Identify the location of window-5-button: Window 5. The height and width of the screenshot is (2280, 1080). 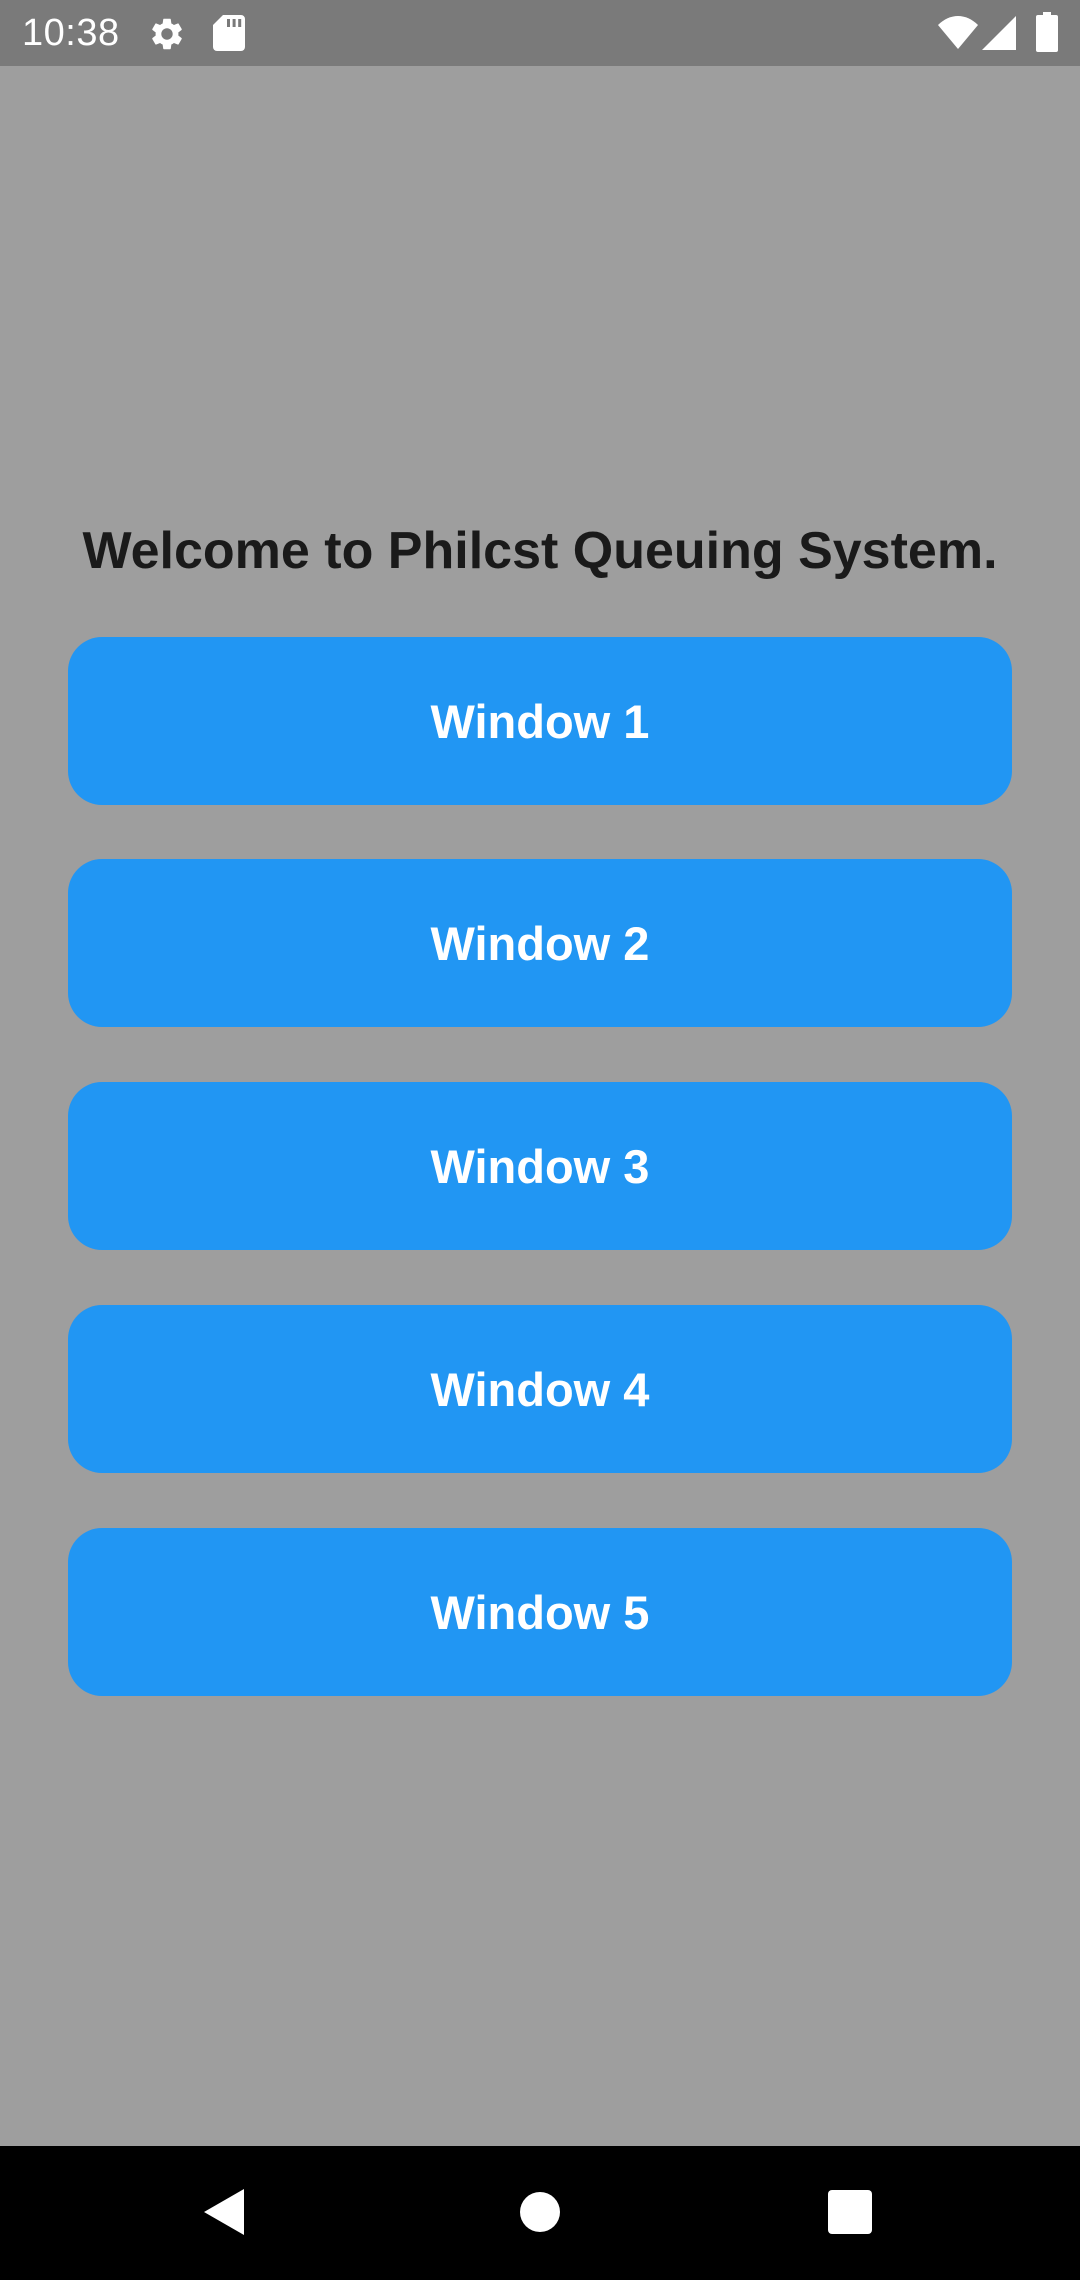
(540, 1612).